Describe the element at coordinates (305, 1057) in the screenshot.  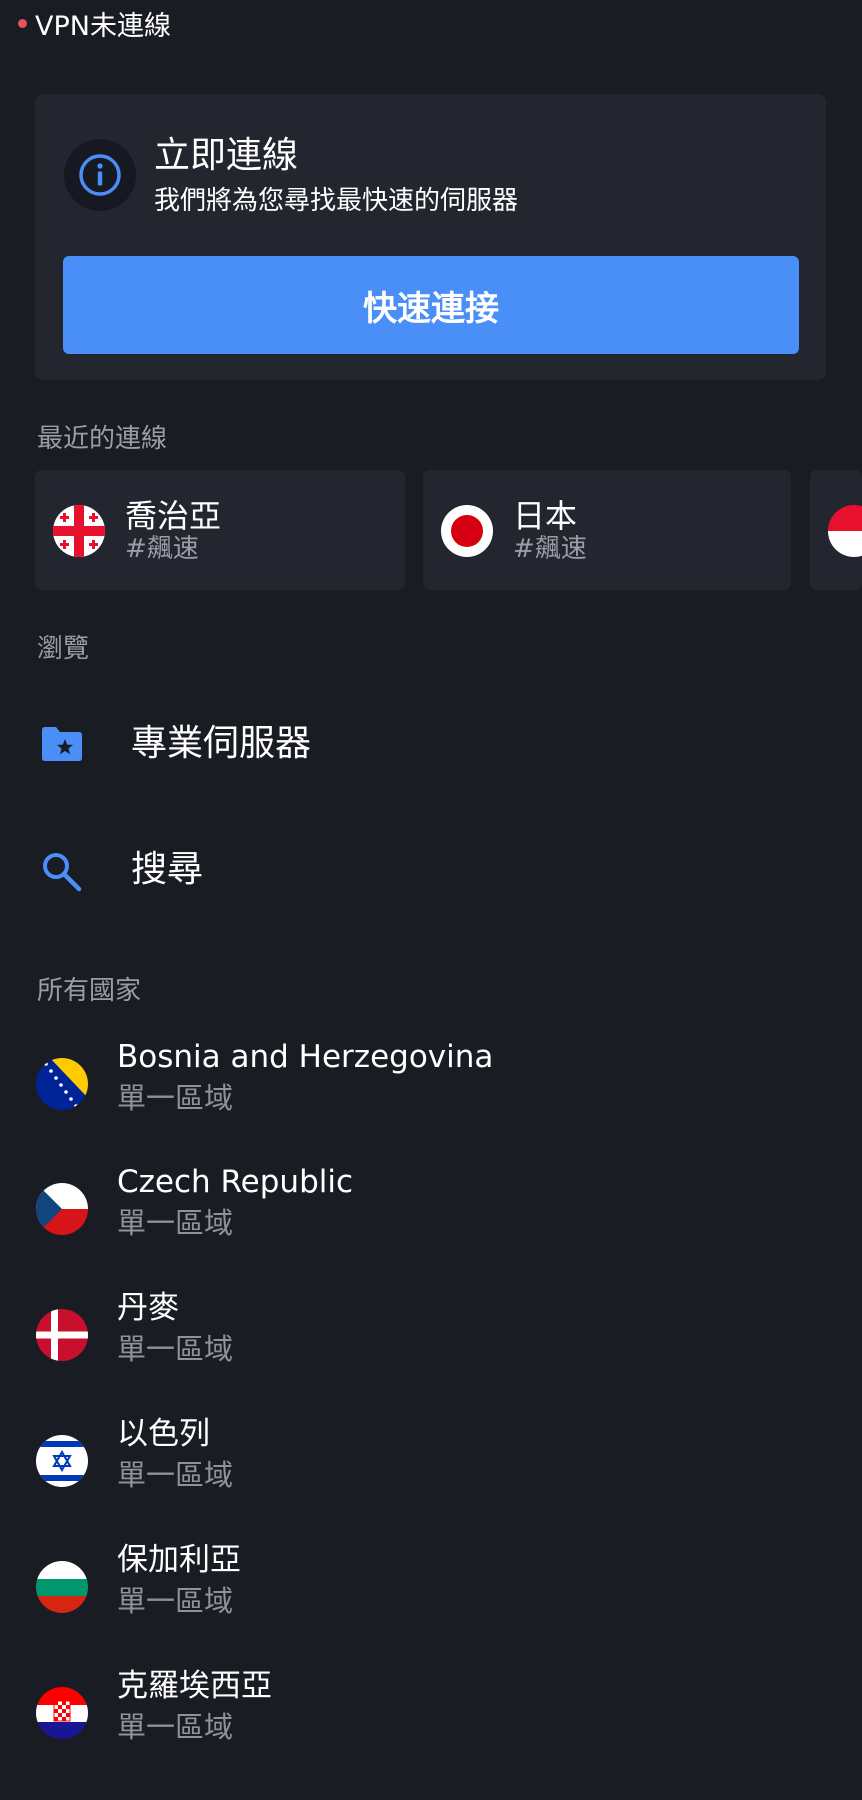
I see `country-name: Bosnia and Herzegovina` at that location.